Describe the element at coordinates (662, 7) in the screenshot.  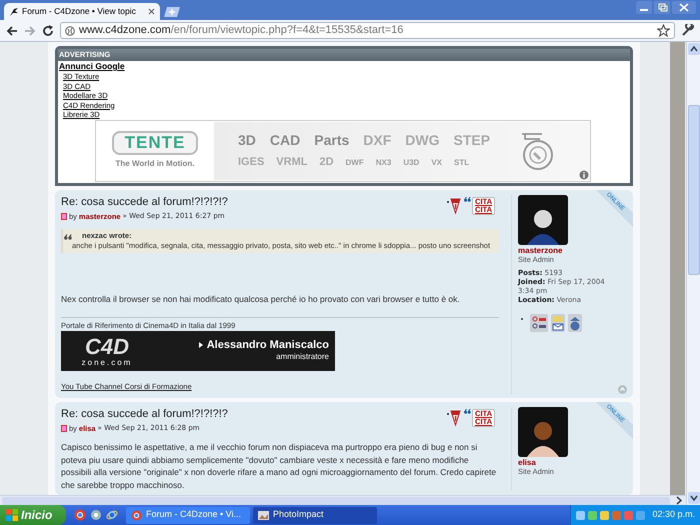
I see `restore-icon` at that location.